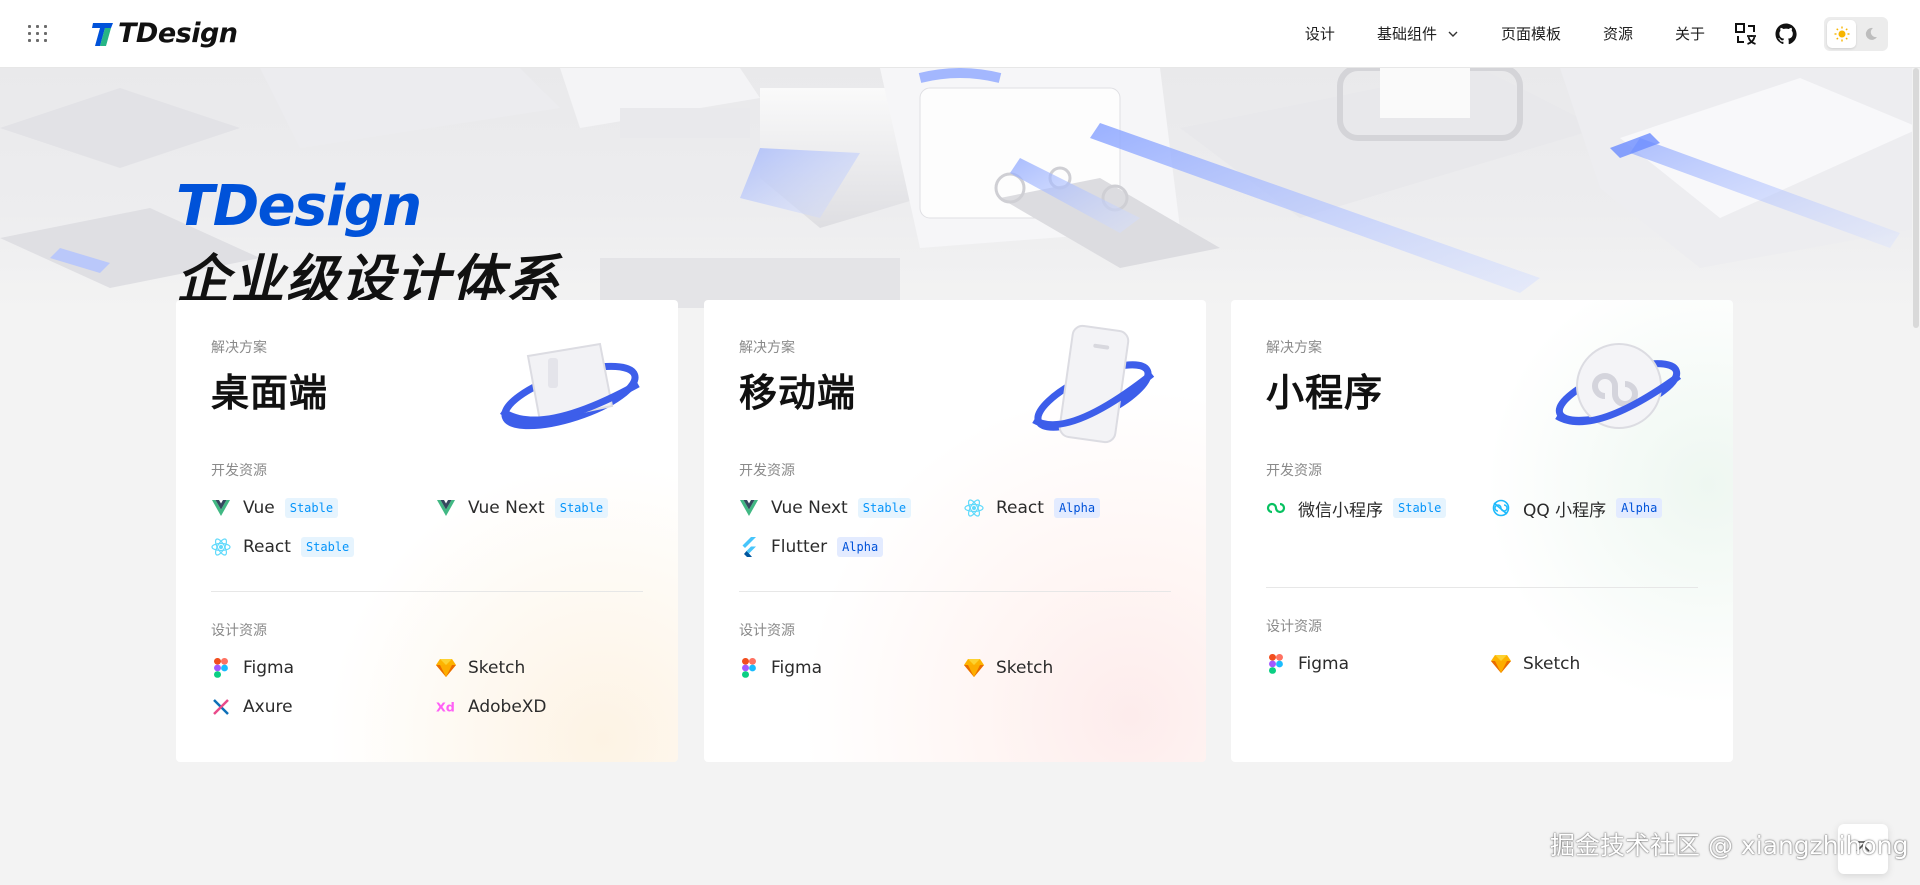  What do you see at coordinates (507, 707) in the screenshot?
I see `resource-name: AdobeXD` at bounding box center [507, 707].